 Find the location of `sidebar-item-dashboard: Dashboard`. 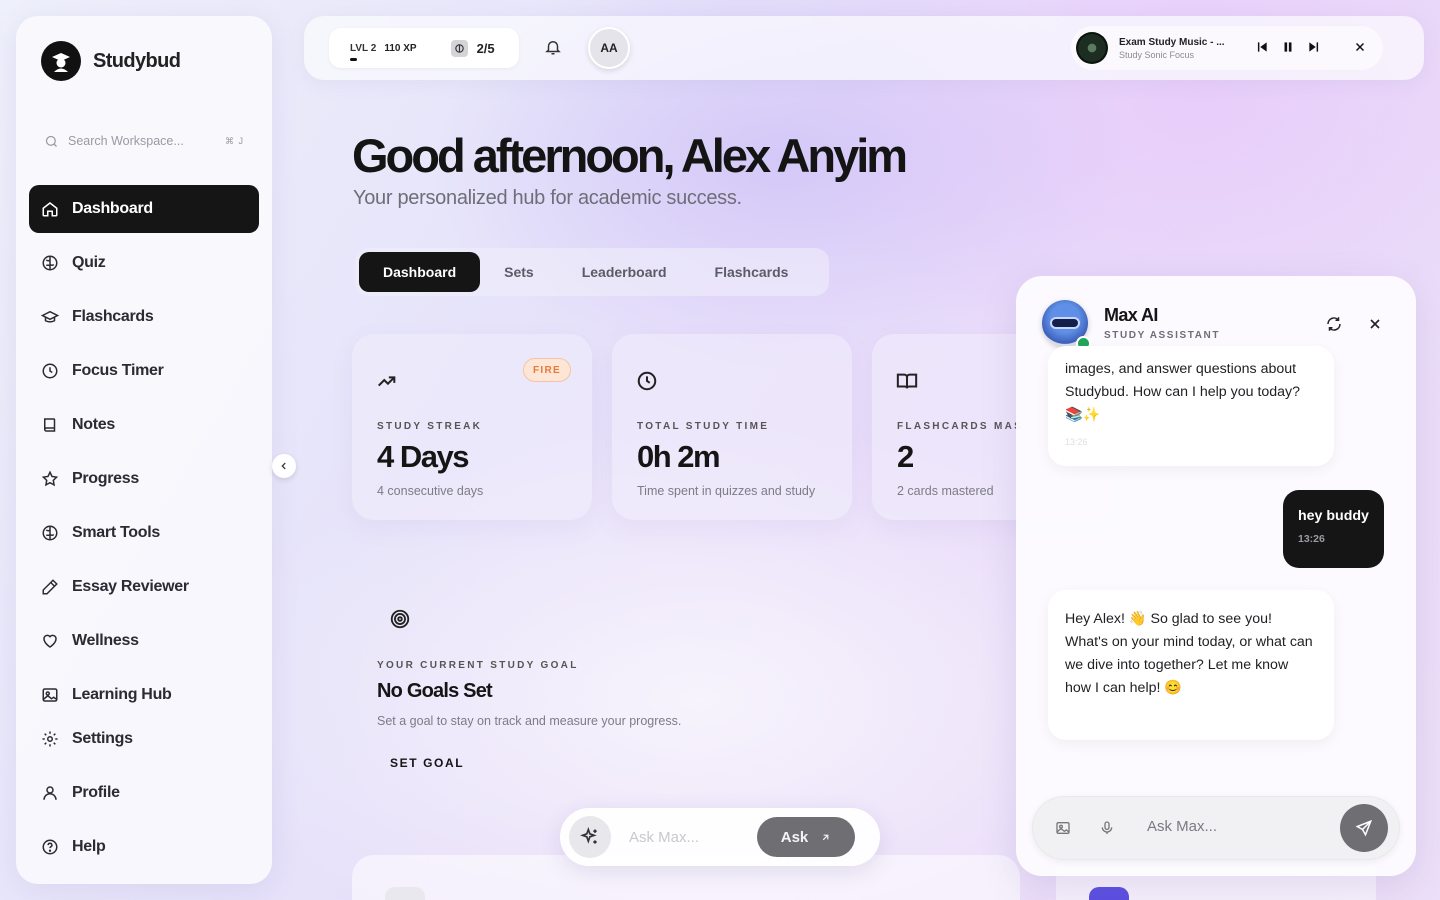

sidebar-item-dashboard: Dashboard is located at coordinates (144, 209).